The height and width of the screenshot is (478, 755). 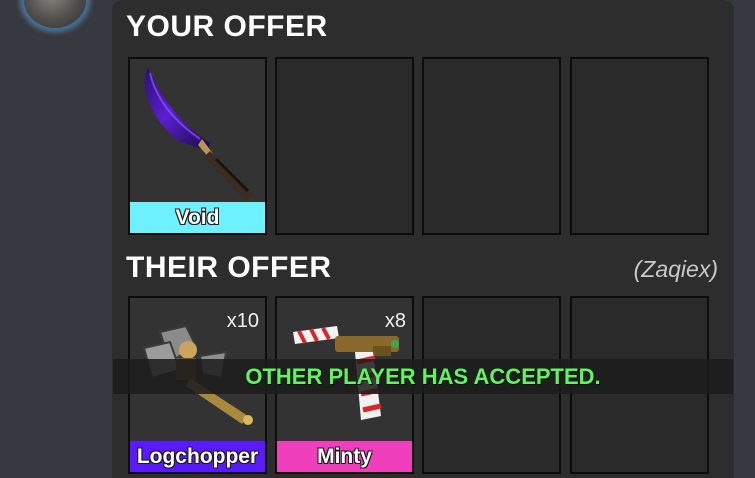 What do you see at coordinates (344, 456) in the screenshot?
I see `item-label: Minty` at bounding box center [344, 456].